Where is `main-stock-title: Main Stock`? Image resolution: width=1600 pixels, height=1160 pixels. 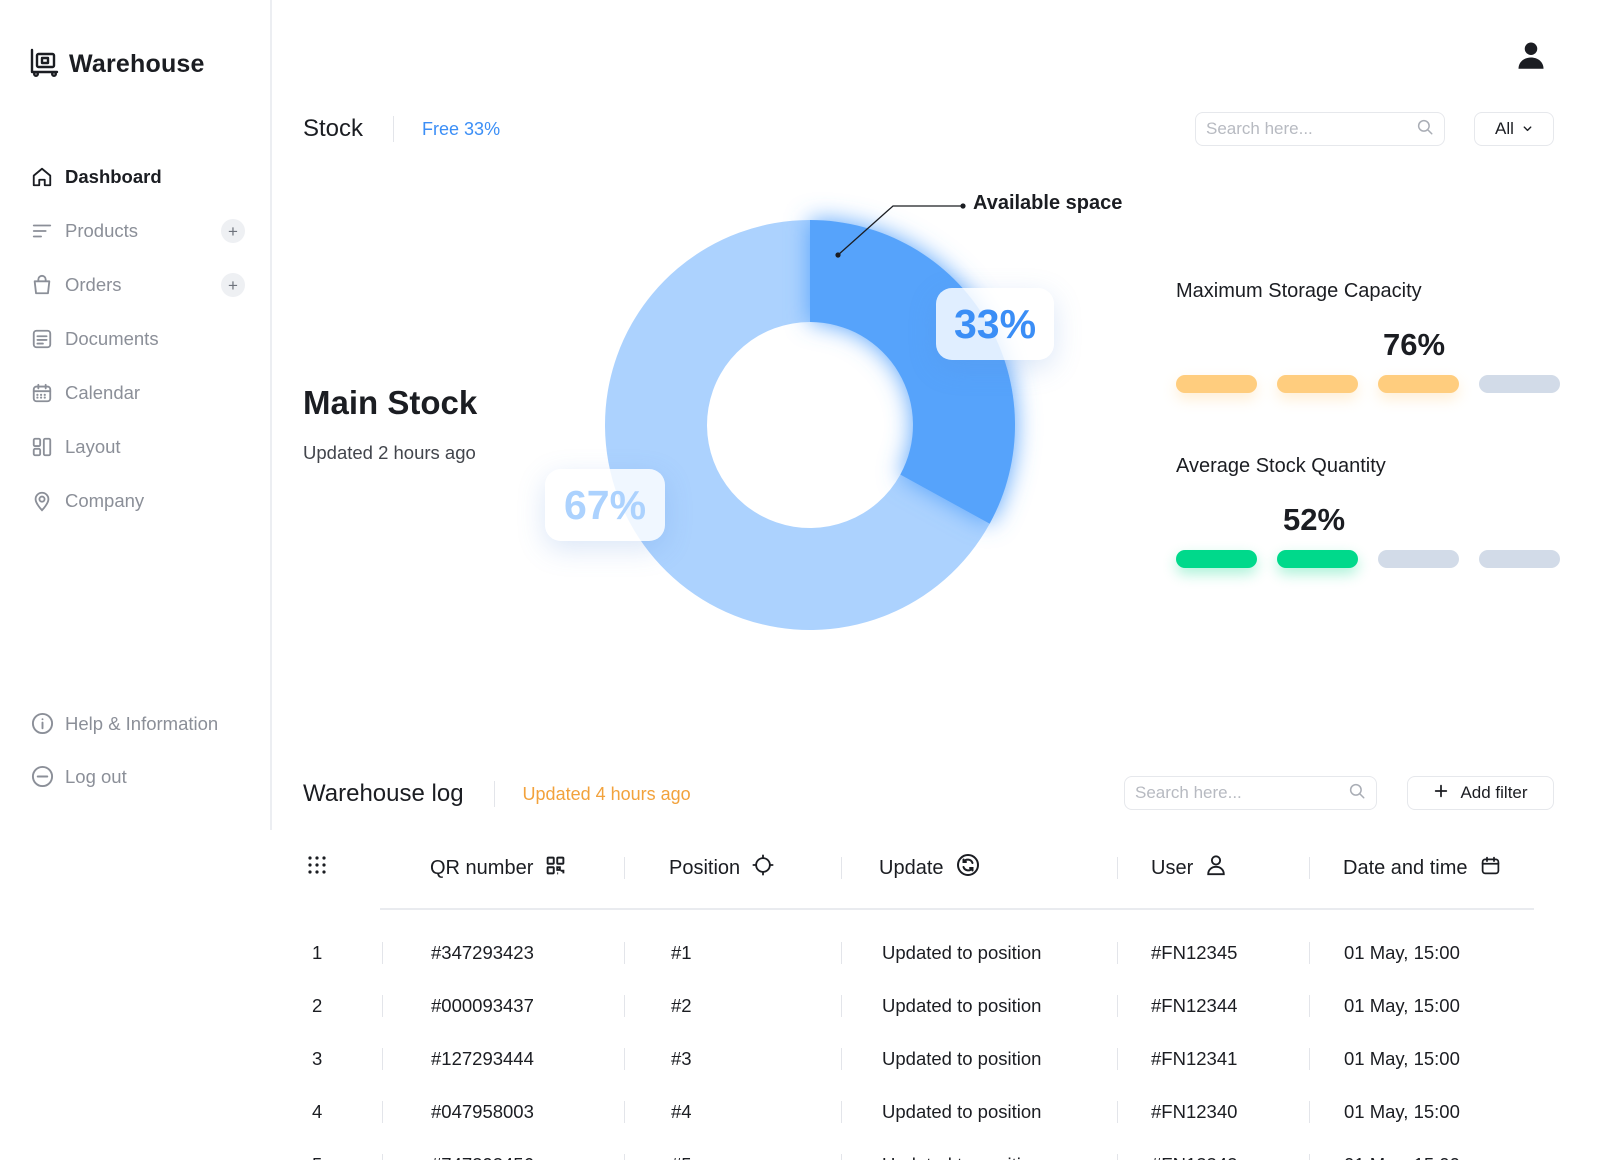
main-stock-title: Main Stock is located at coordinates (390, 402).